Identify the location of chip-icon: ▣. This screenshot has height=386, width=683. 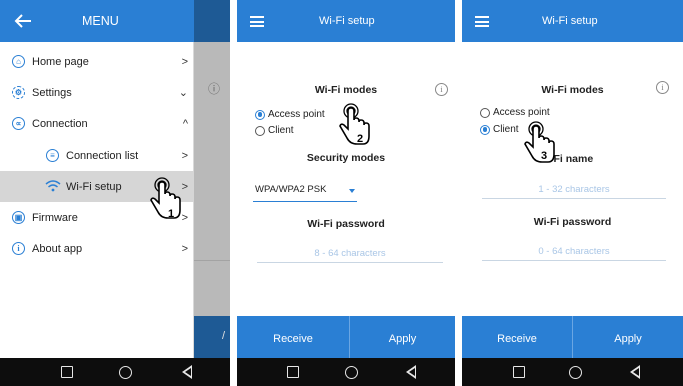
(18, 217).